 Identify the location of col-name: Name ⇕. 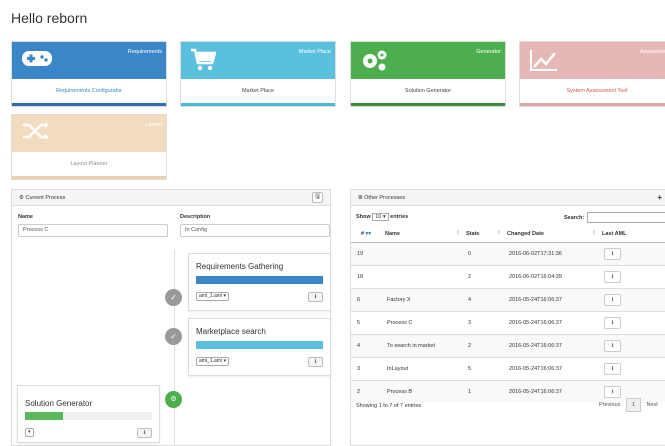
(421, 234).